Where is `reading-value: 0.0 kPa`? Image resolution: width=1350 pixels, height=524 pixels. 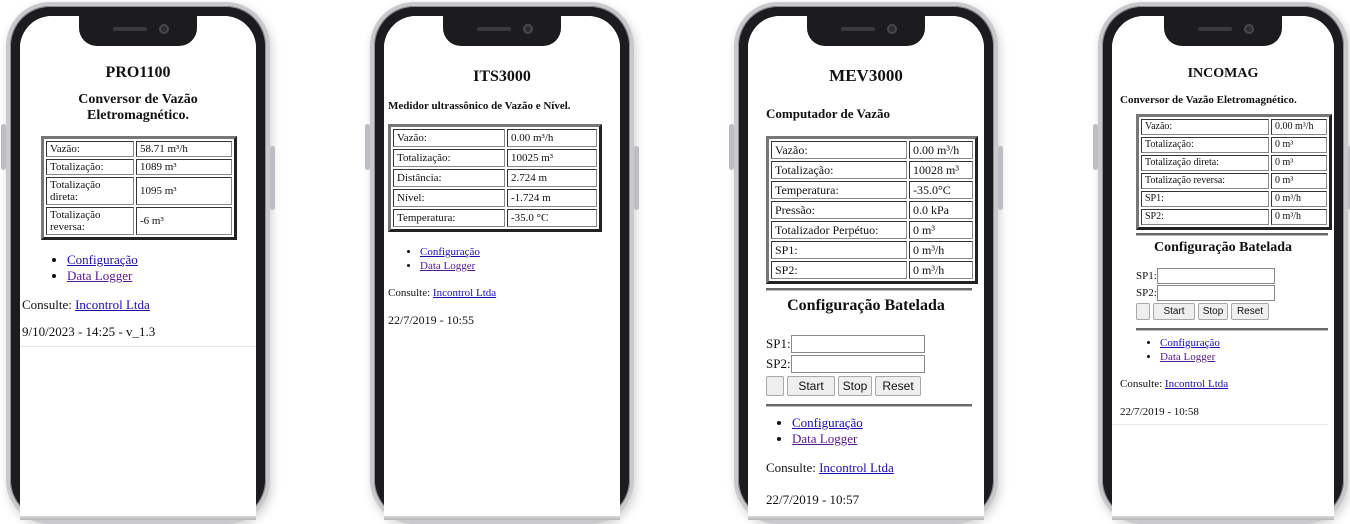
reading-value: 0.0 kPa is located at coordinates (941, 210).